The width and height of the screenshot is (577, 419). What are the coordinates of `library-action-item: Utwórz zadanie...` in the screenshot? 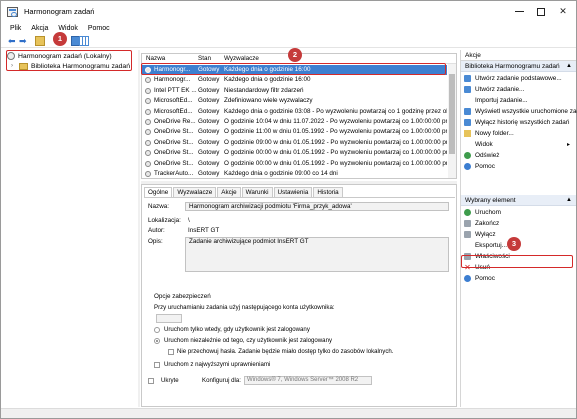 It's located at (519, 89).